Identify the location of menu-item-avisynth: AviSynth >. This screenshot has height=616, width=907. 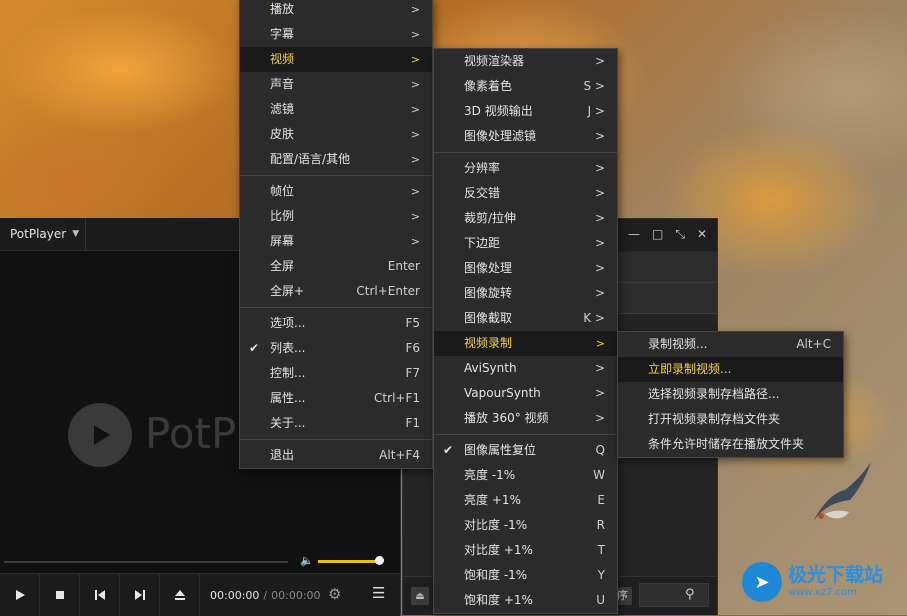
(525, 368).